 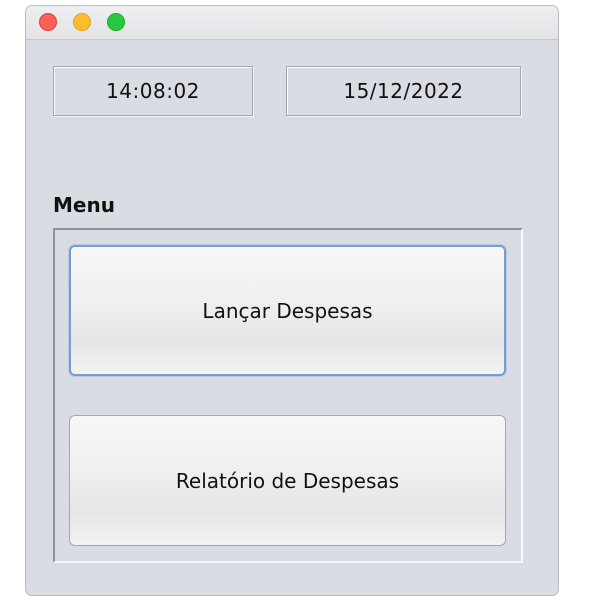 What do you see at coordinates (82, 22) in the screenshot?
I see `minimize-icon` at bounding box center [82, 22].